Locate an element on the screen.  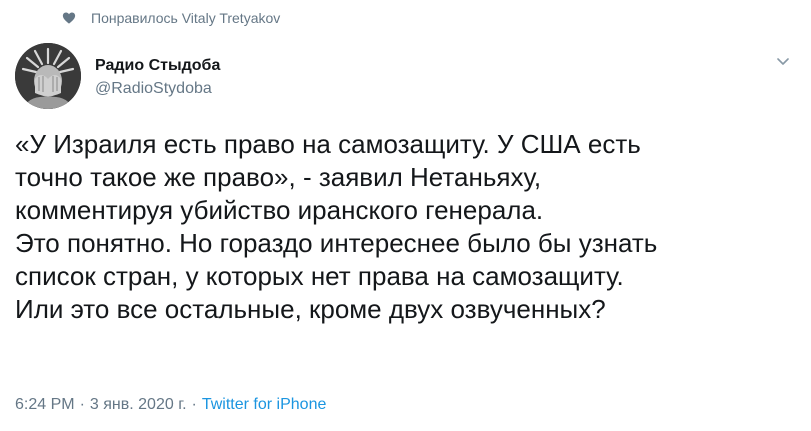
social-context: Понравилось Vitaly Tretyakov is located at coordinates (171, 18).